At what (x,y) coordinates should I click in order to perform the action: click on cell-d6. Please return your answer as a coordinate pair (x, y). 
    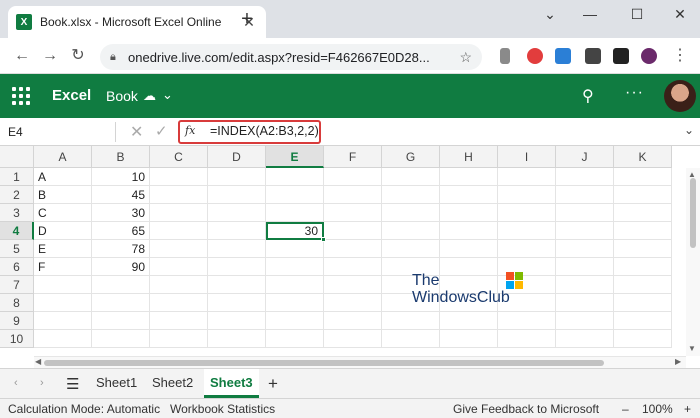
    Looking at the image, I should click on (237, 267).